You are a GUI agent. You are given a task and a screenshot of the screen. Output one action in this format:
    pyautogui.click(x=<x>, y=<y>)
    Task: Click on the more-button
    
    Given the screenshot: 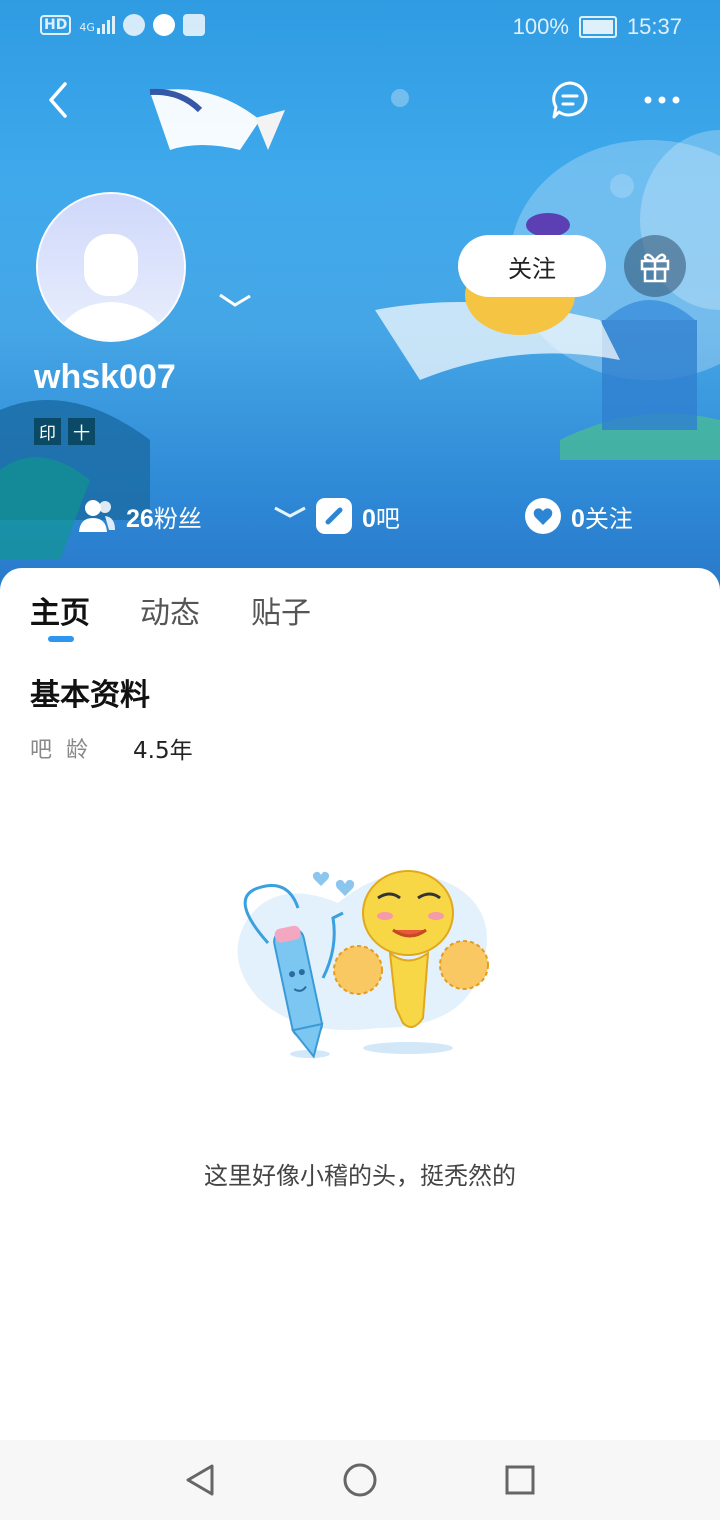 What is the action you would take?
    pyautogui.click(x=662, y=100)
    